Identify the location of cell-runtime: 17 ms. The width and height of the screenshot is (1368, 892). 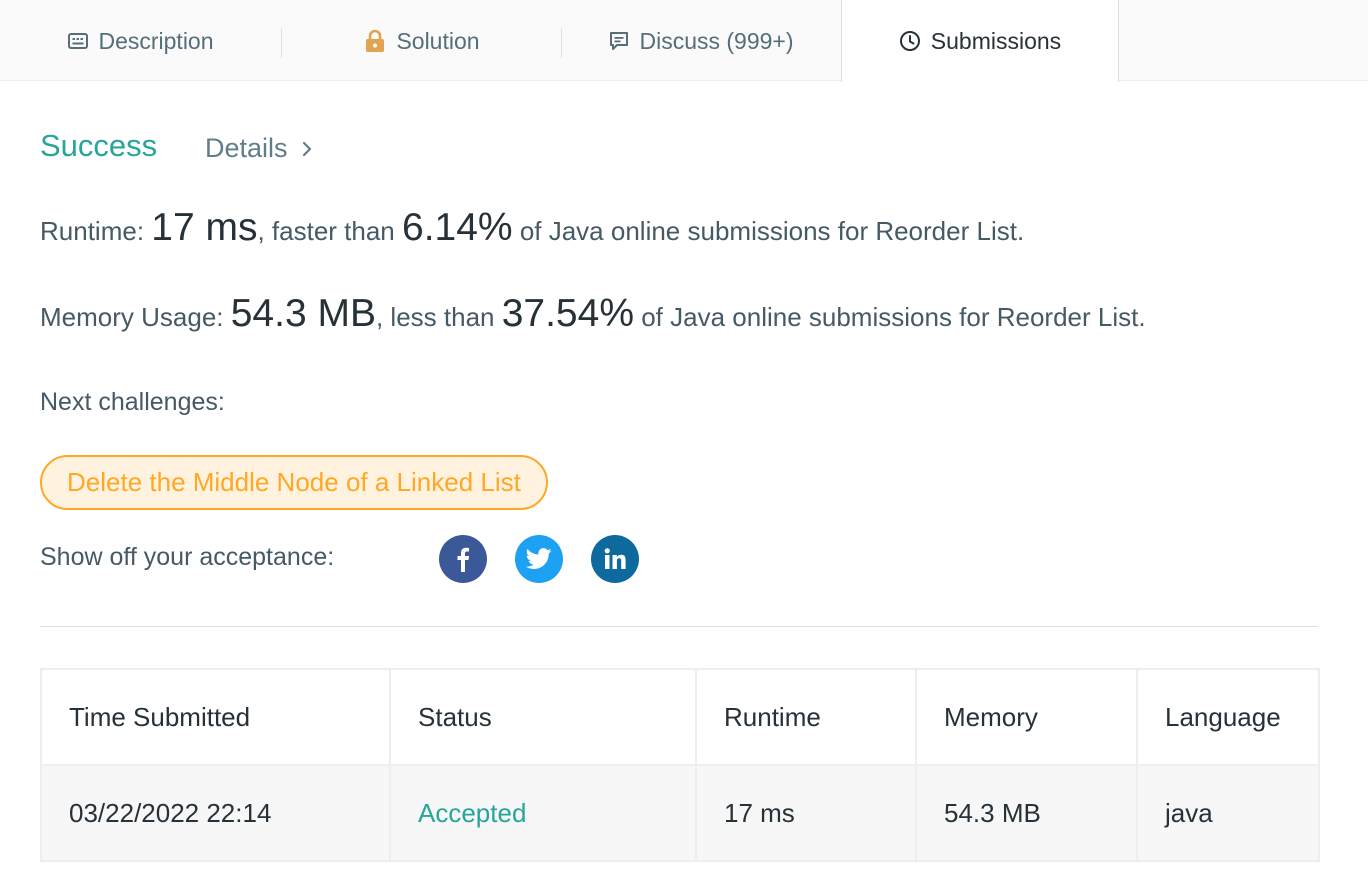
(806, 813).